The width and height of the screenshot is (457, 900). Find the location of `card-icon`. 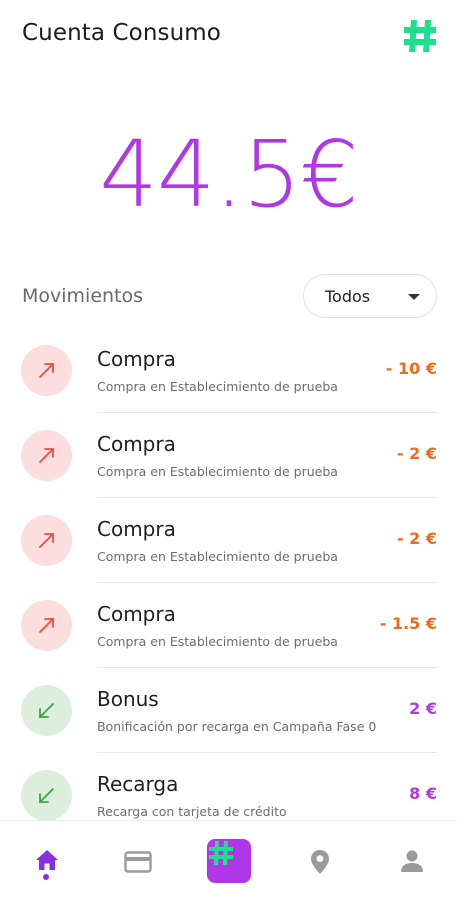

card-icon is located at coordinates (138, 862).